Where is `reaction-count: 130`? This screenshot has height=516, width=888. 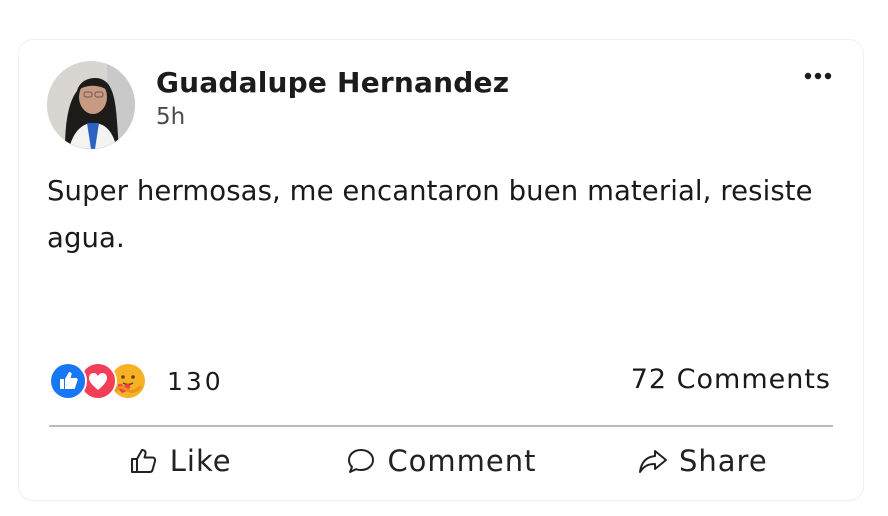
reaction-count: 130 is located at coordinates (195, 381).